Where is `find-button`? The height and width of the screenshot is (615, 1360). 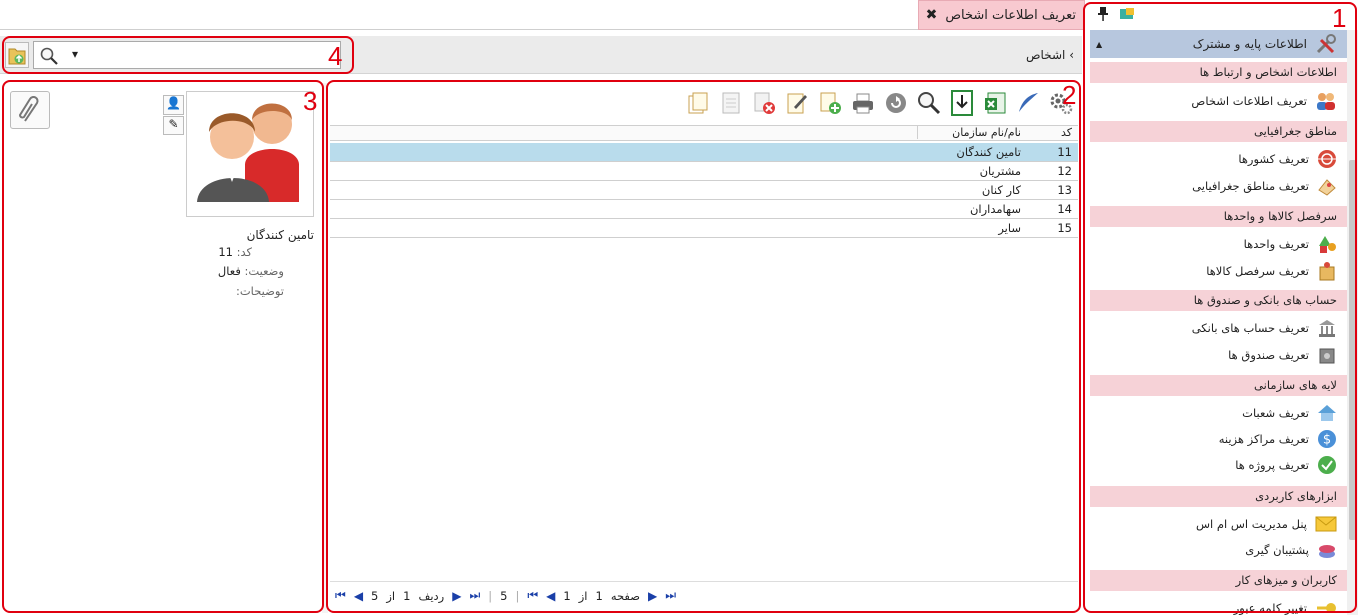 find-button is located at coordinates (928, 103).